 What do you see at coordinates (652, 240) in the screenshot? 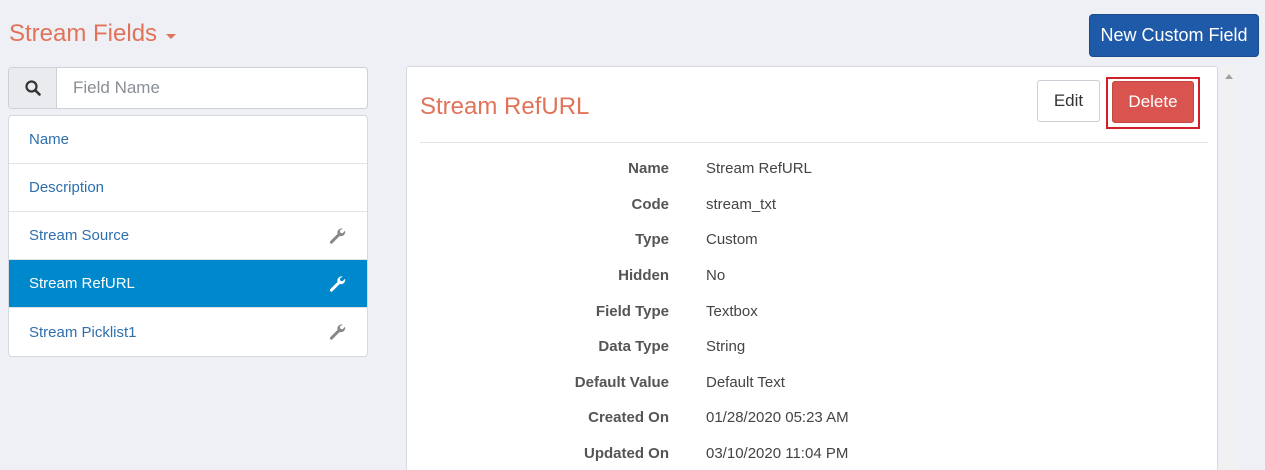
I see `property-label: Type` at bounding box center [652, 240].